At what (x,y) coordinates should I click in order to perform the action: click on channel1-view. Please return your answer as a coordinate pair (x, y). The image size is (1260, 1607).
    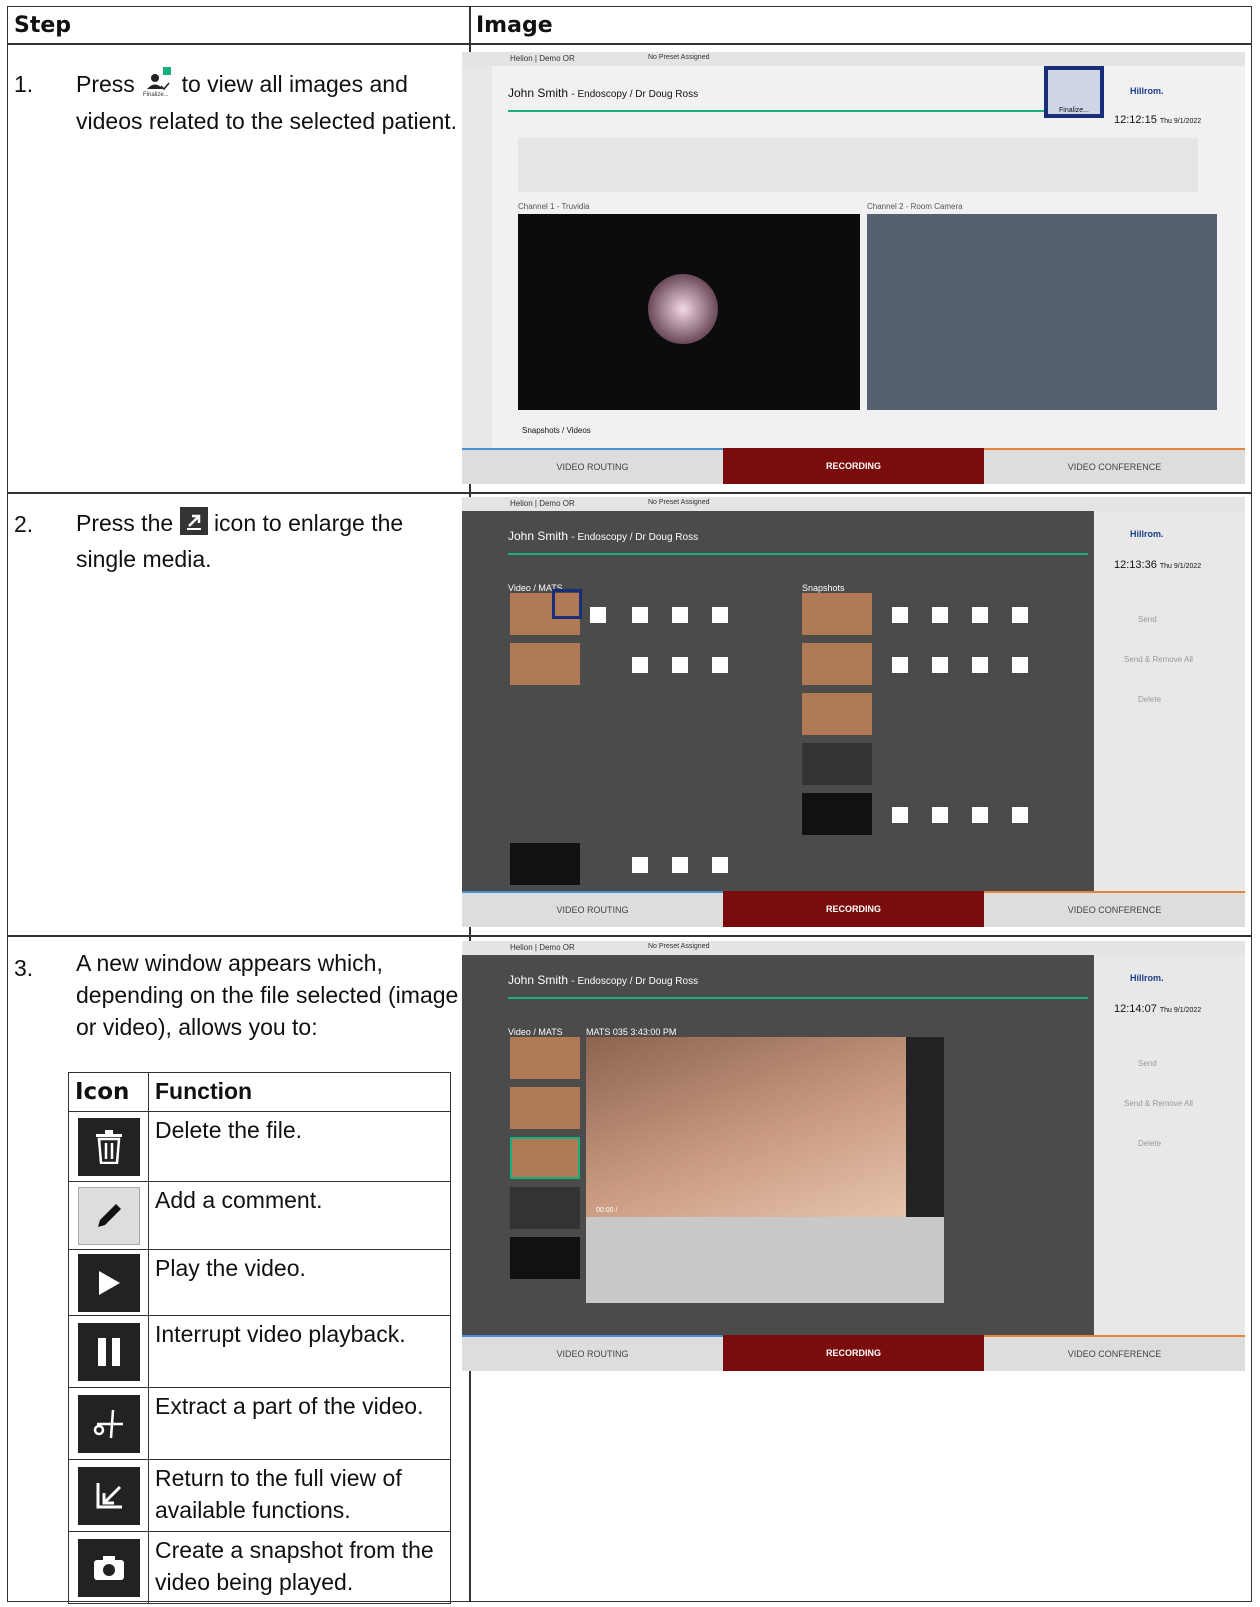
    Looking at the image, I should click on (689, 312).